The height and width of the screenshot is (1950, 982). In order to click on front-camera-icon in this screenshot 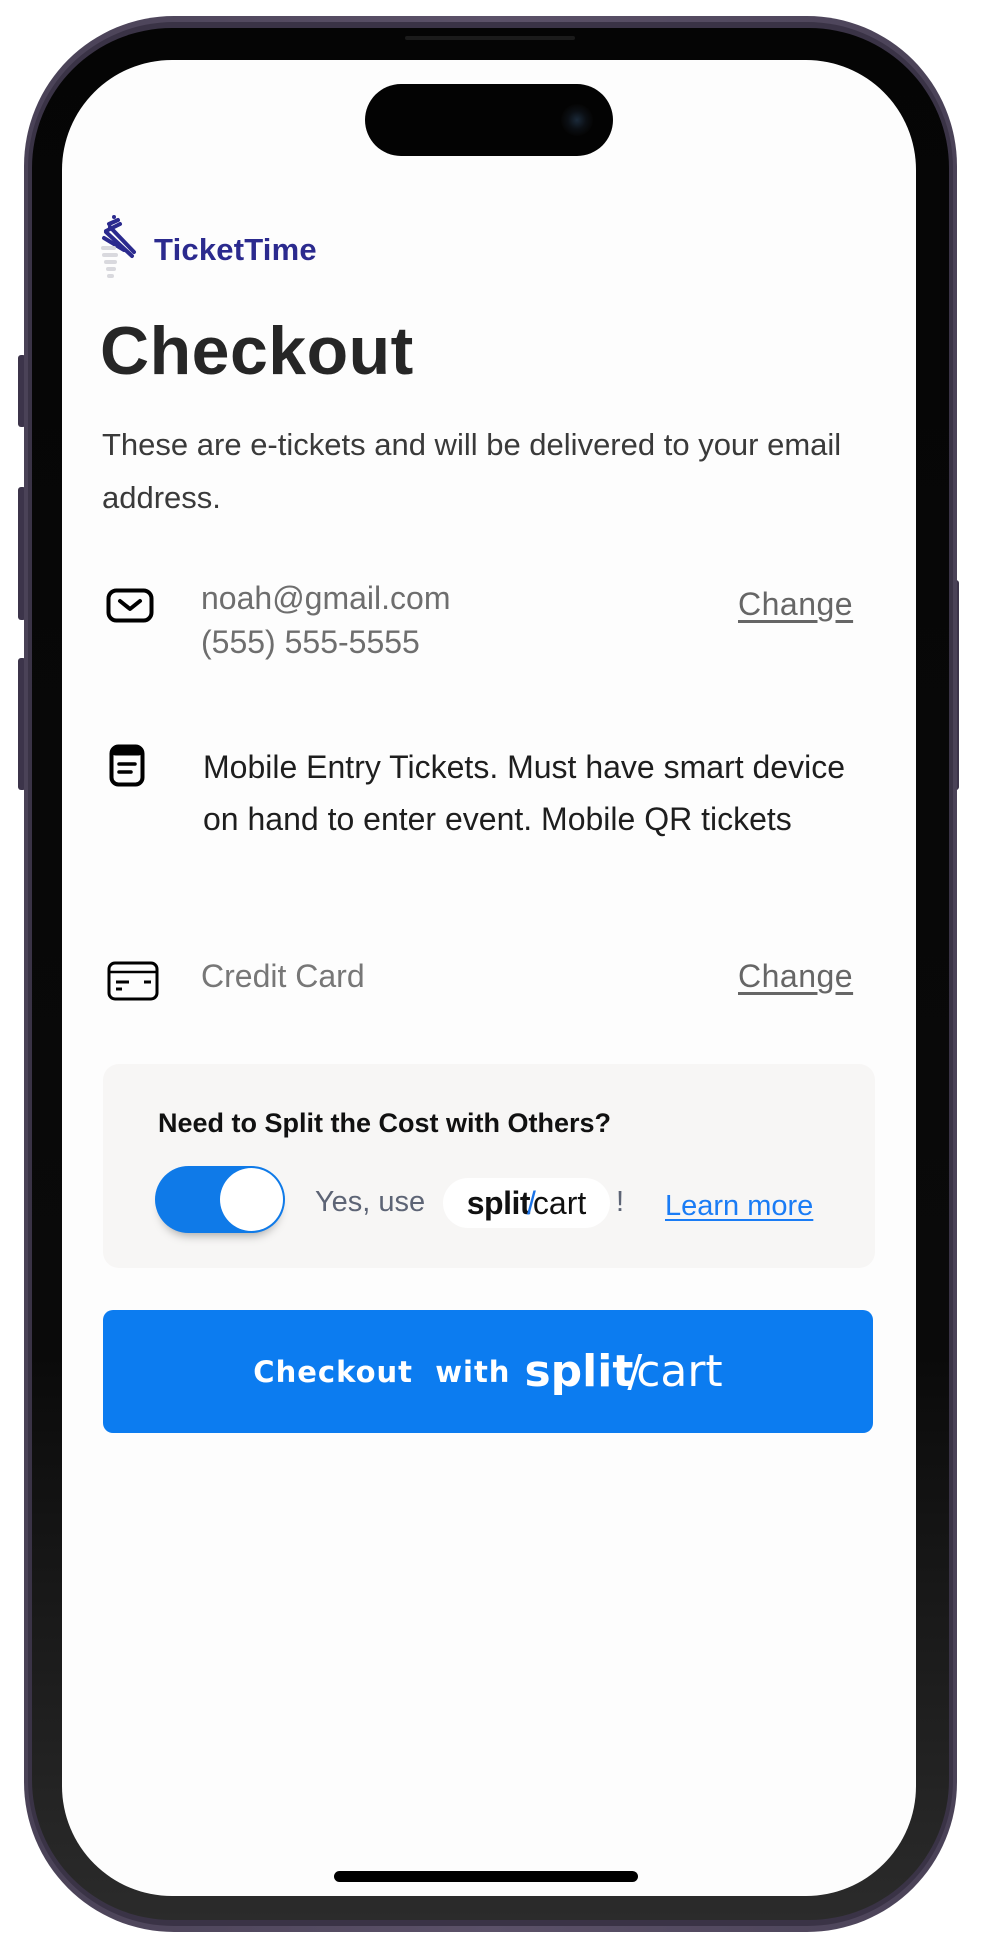, I will do `click(577, 120)`.